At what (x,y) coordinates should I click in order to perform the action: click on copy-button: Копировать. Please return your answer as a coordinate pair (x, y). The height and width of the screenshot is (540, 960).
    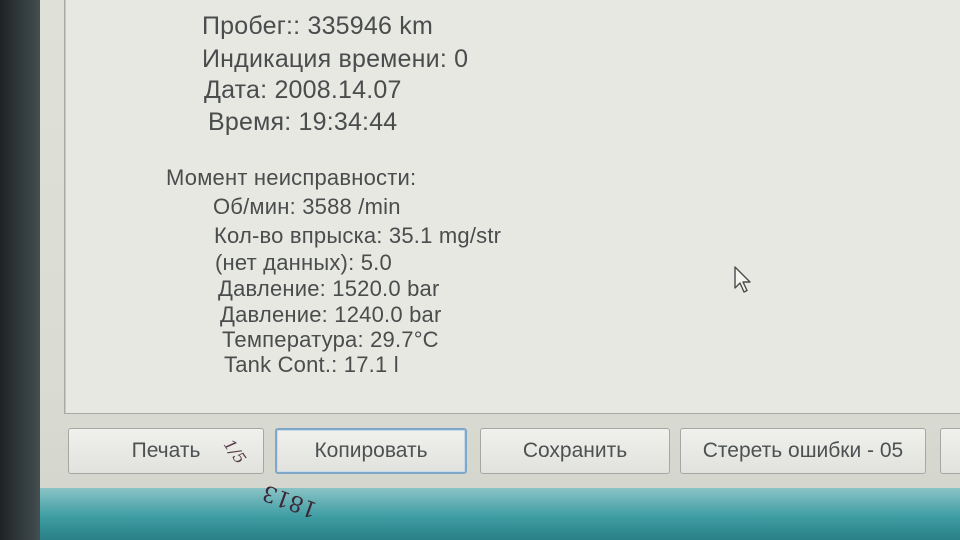
    Looking at the image, I should click on (371, 451).